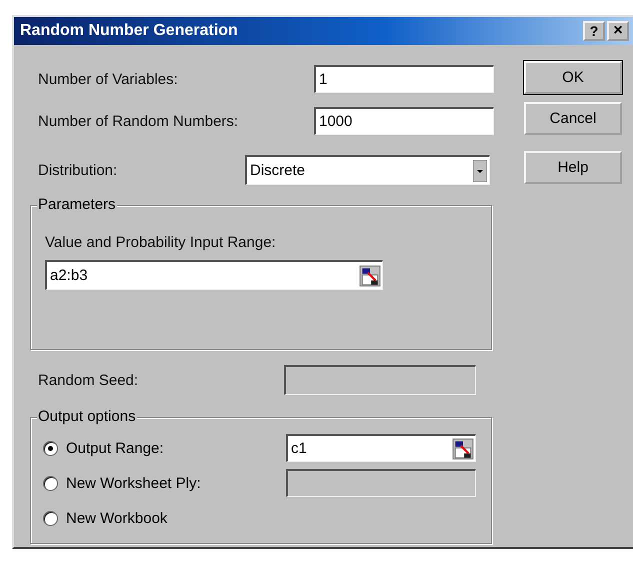  What do you see at coordinates (176, 518) in the screenshot?
I see `option-label: New Workbook` at bounding box center [176, 518].